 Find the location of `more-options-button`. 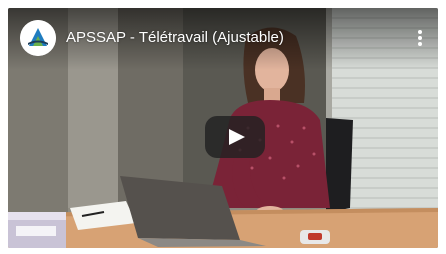

more-options-button is located at coordinates (420, 38).